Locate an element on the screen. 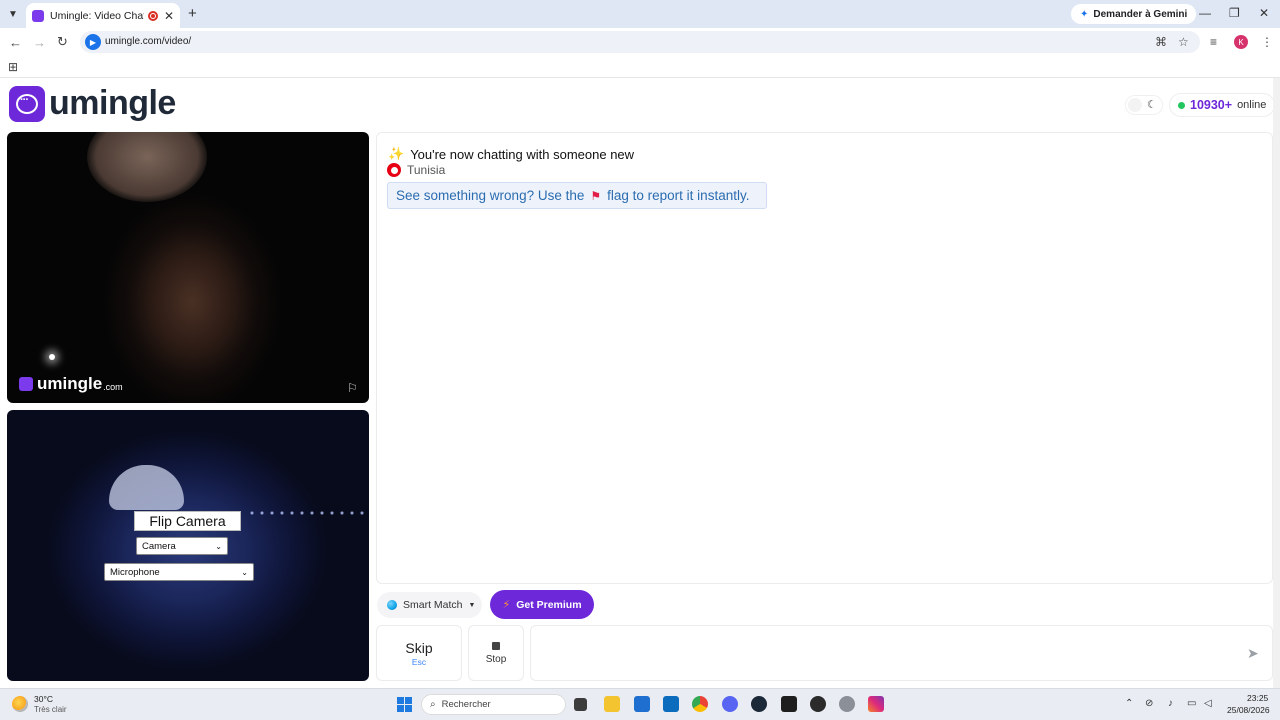 The image size is (1280, 720). forward-arrow-icon: → is located at coordinates (39, 42).